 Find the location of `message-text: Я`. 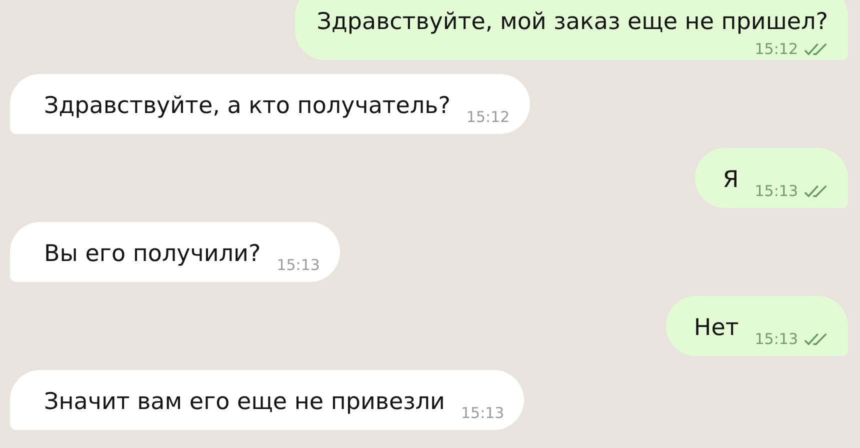

message-text: Я is located at coordinates (730, 180).